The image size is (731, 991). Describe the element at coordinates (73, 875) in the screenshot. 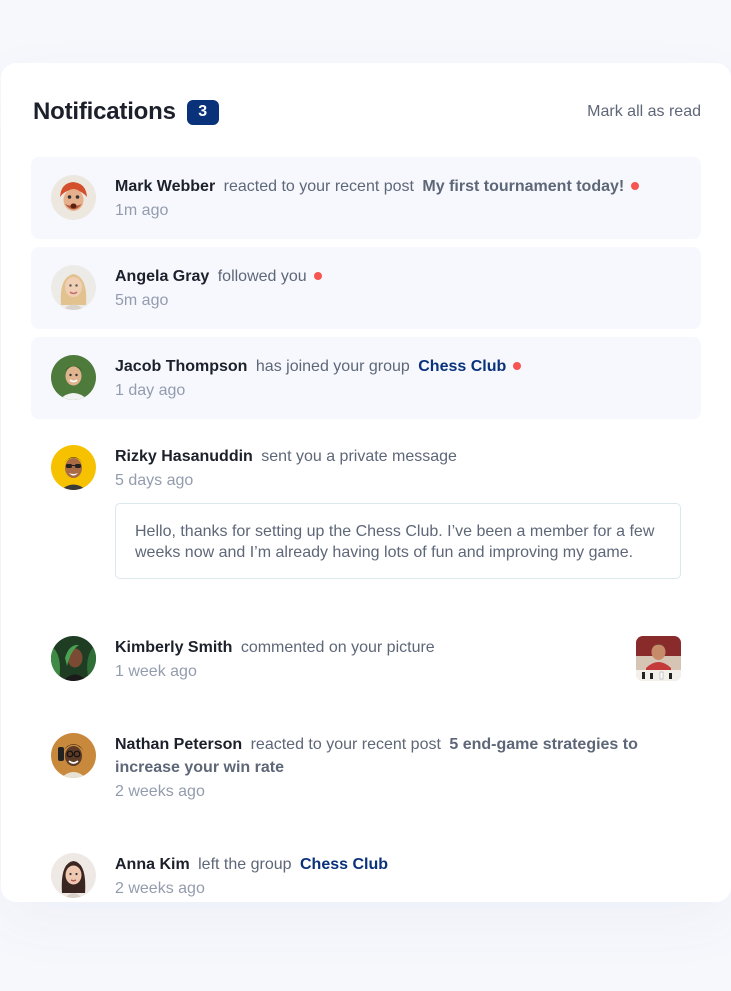

I see `avatar-anna-kim` at that location.